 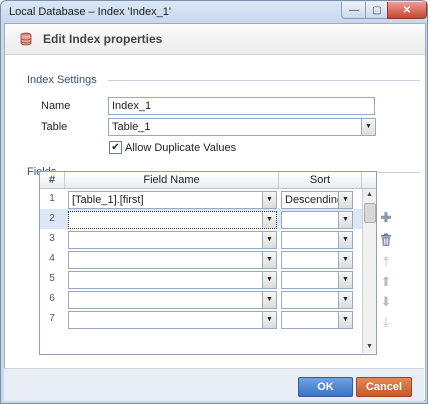 I want to click on name-label: Name, so click(x=56, y=106).